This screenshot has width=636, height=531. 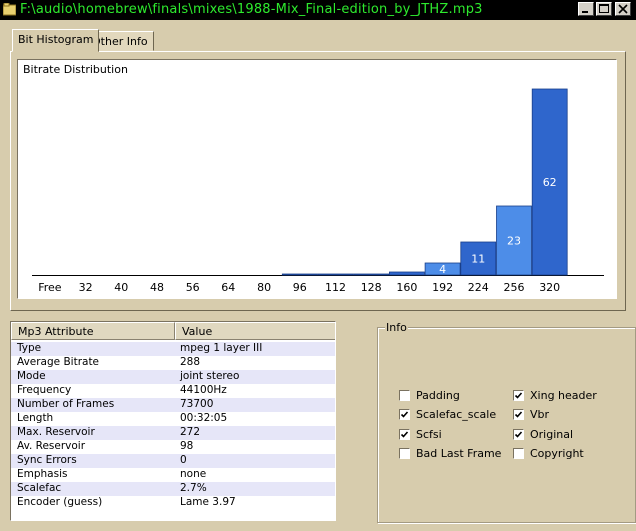 What do you see at coordinates (29, 348) in the screenshot?
I see `attribute-name: Type` at bounding box center [29, 348].